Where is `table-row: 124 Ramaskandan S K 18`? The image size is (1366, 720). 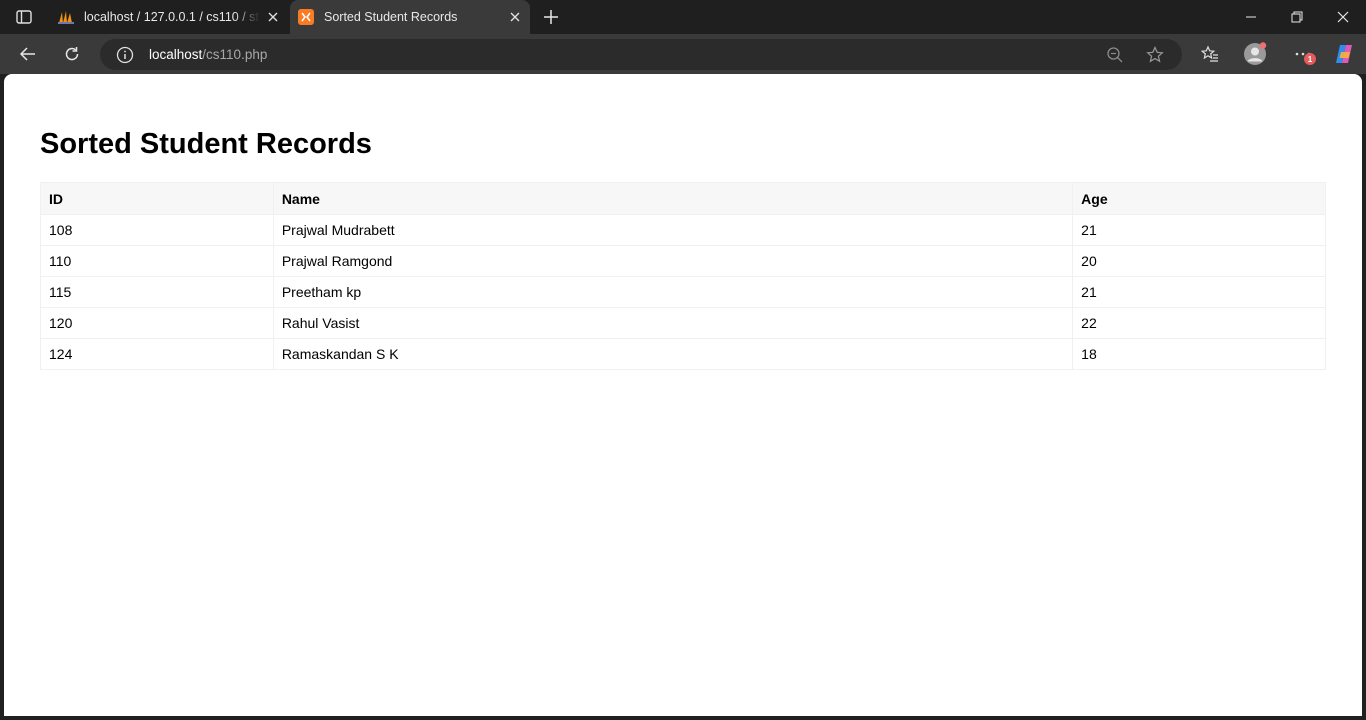
table-row: 124 Ramaskandan S K 18 is located at coordinates (683, 354).